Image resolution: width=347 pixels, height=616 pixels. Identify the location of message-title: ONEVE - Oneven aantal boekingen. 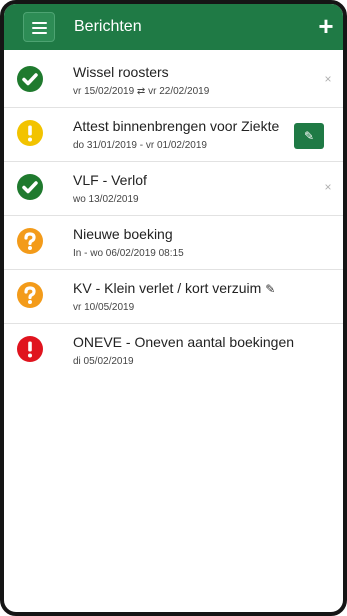
(184, 342).